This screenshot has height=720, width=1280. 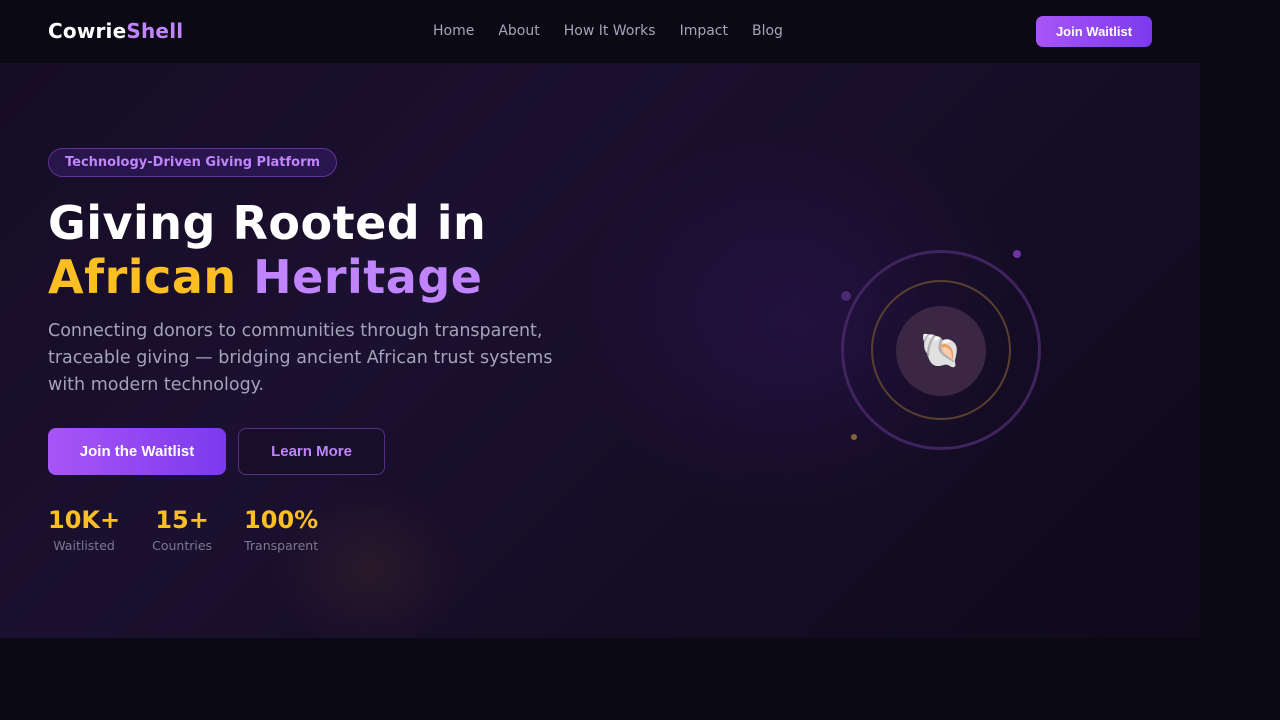 What do you see at coordinates (311, 451) in the screenshot?
I see `learn-more-button: Learn More` at bounding box center [311, 451].